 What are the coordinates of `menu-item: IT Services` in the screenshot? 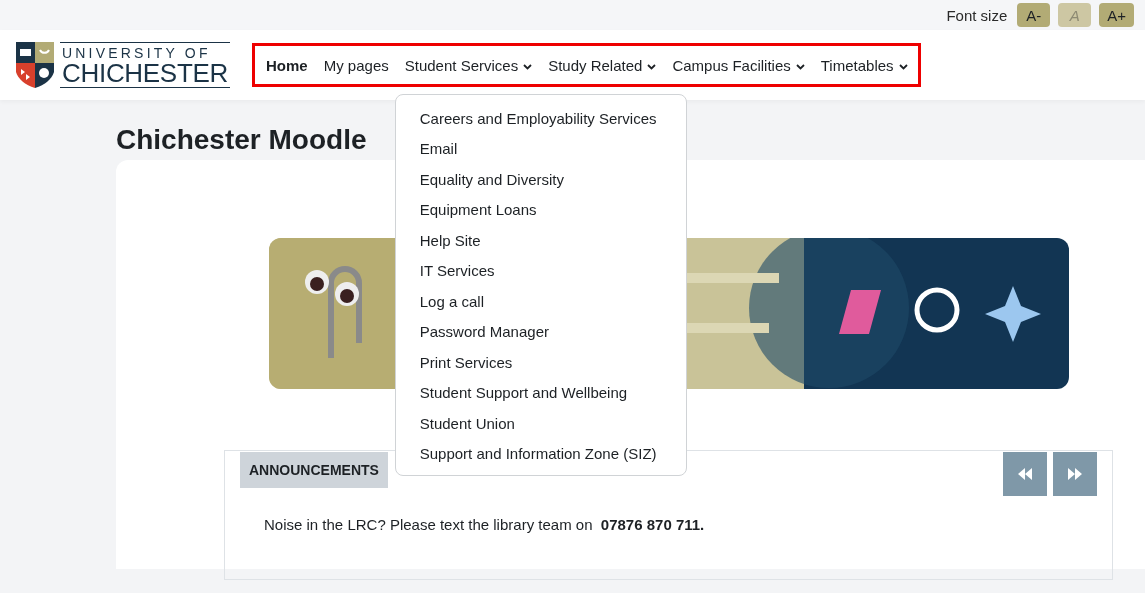 It's located at (540, 271).